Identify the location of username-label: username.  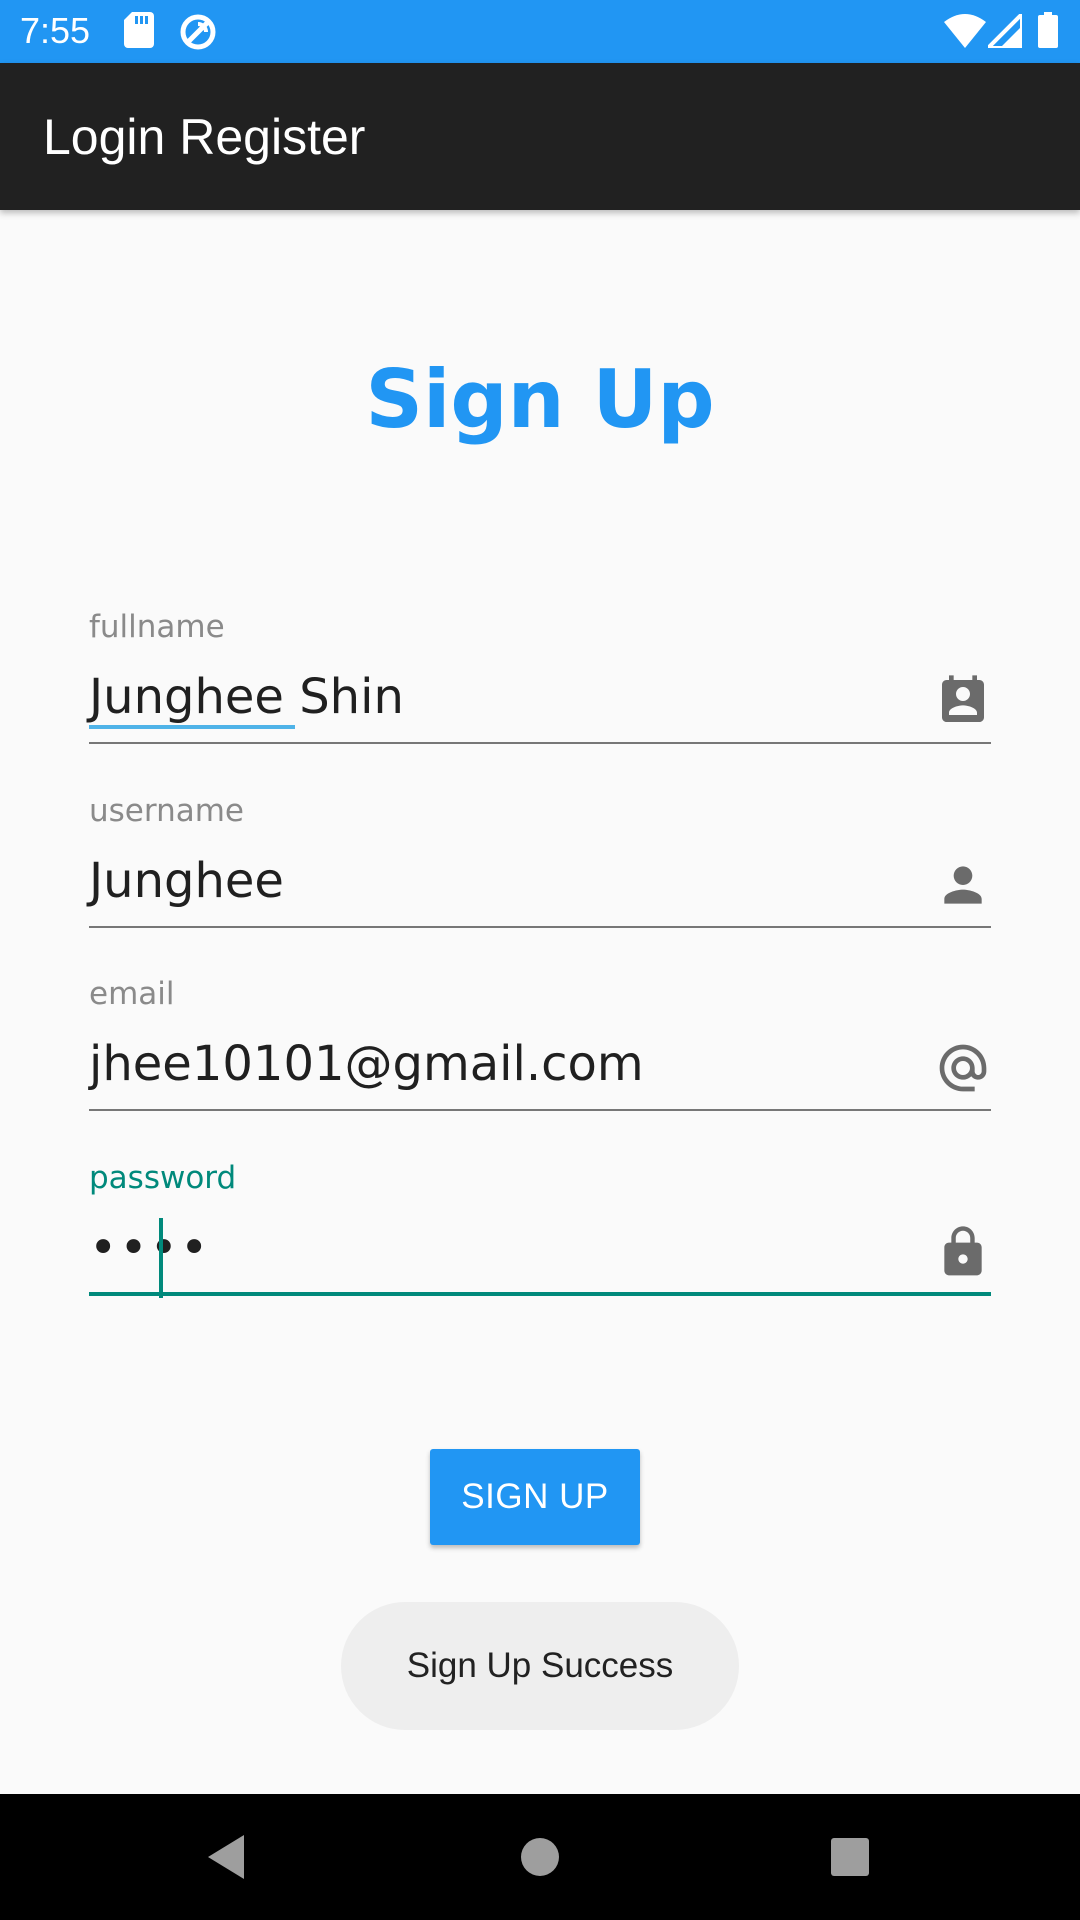
(166, 811).